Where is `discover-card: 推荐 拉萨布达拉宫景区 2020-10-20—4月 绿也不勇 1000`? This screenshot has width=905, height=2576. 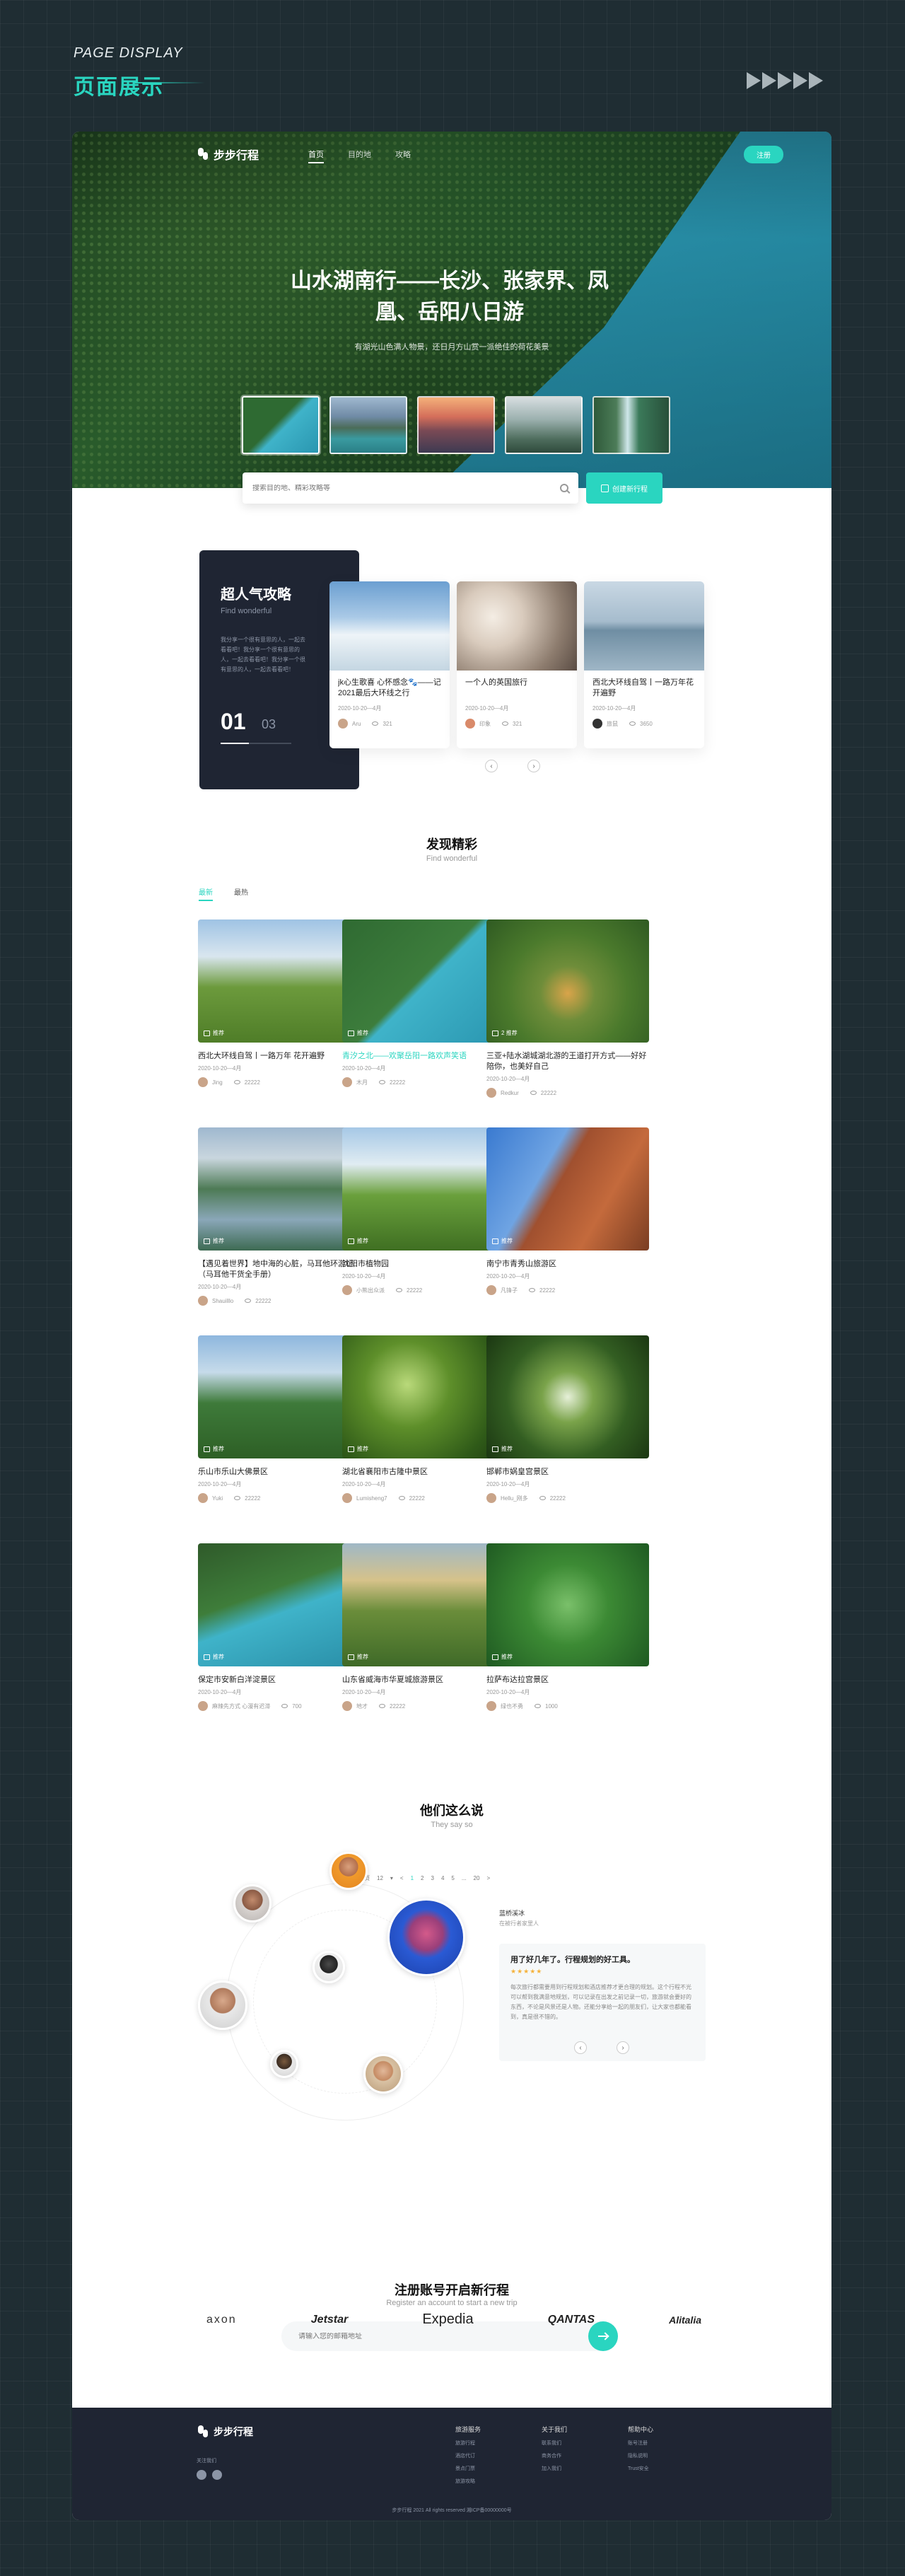 discover-card: 推荐 拉萨布达拉宫景区 2020-10-20—4月 绿也不勇 1000 is located at coordinates (567, 1627).